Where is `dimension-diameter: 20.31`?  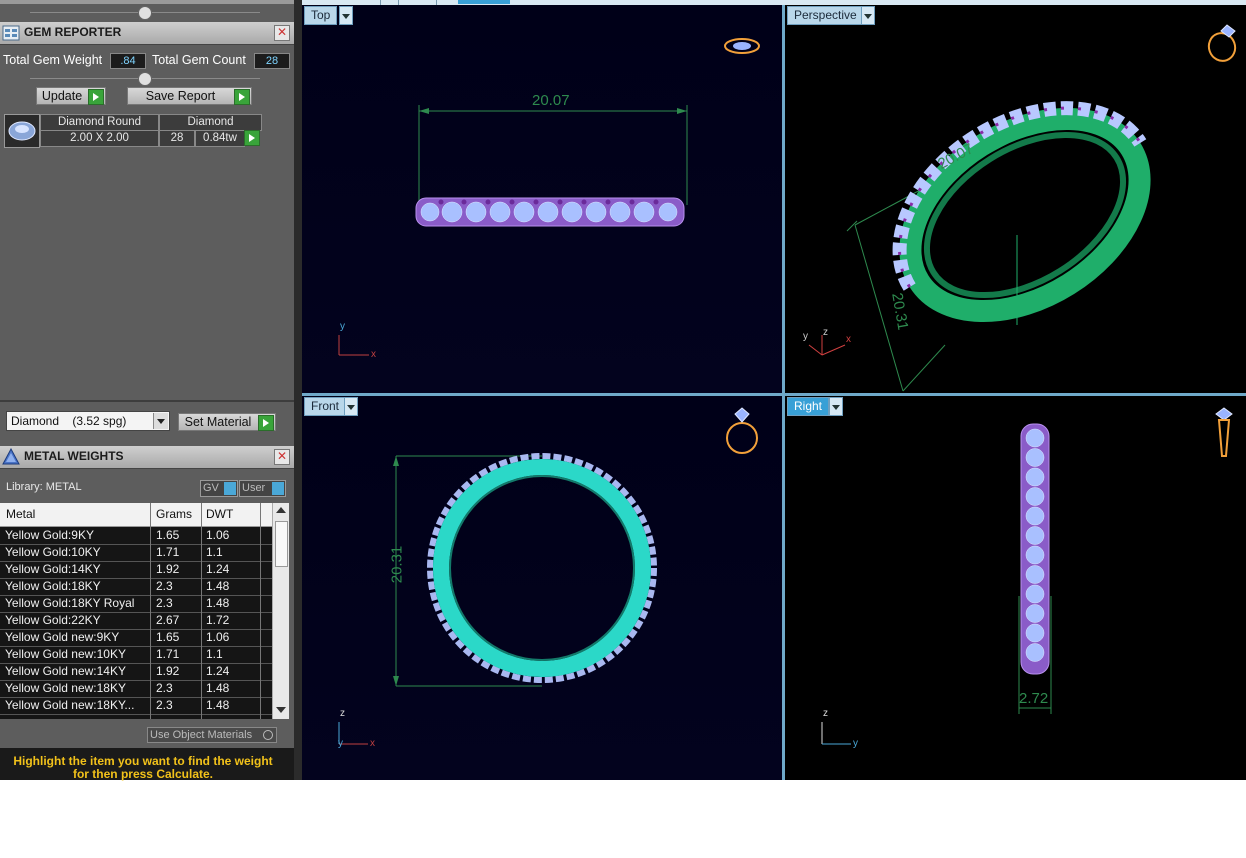 dimension-diameter: 20.31 is located at coordinates (397, 564).